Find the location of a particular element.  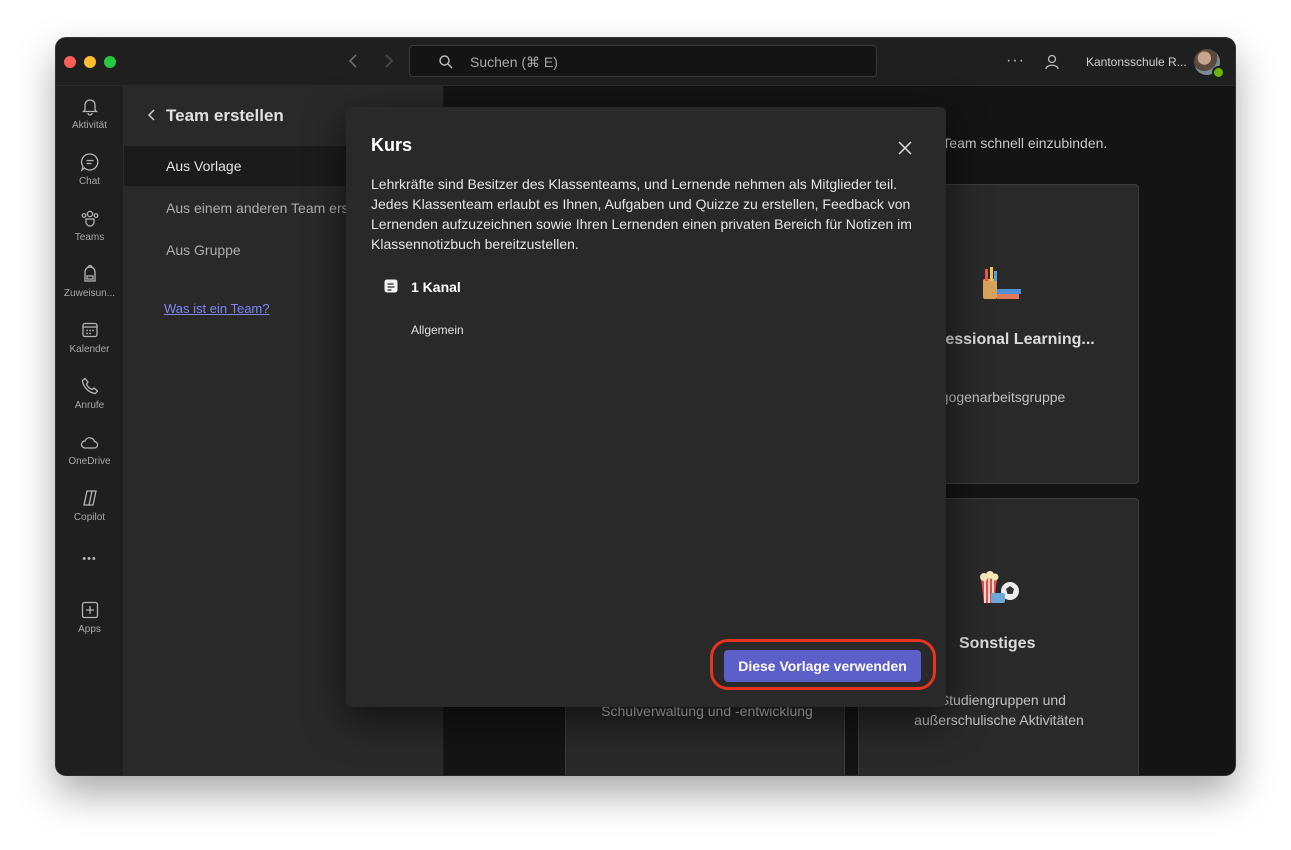

highlight-annotation is located at coordinates (823, 664).